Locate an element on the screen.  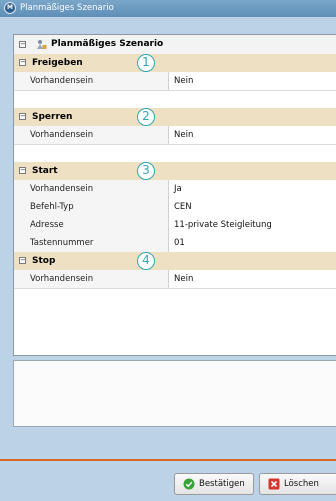
title-bar: M Planmäßiges Szenario is located at coordinates (168, 8).